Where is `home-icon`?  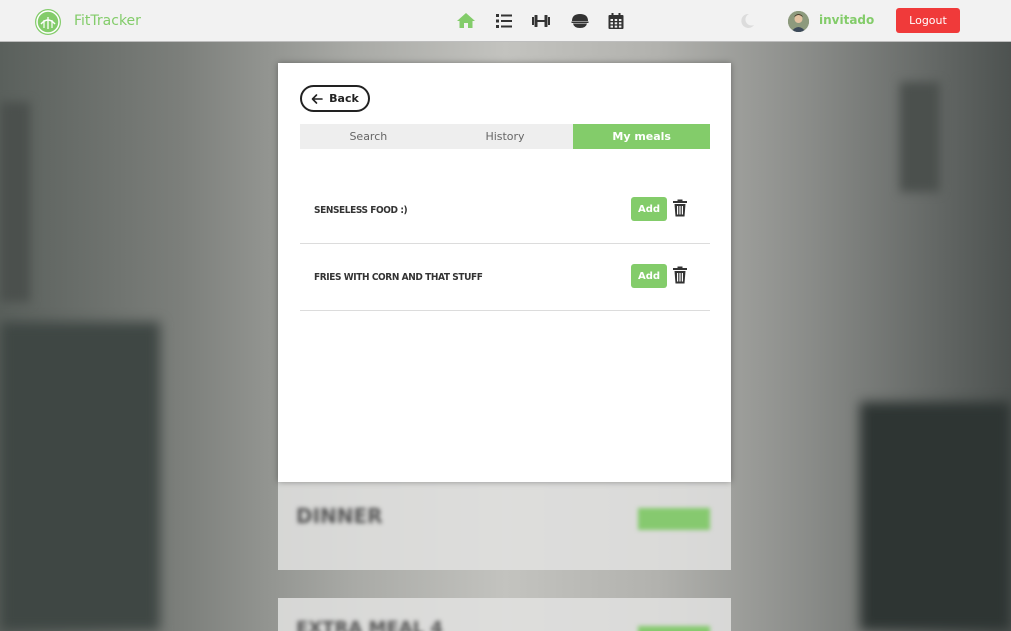
home-icon is located at coordinates (466, 21).